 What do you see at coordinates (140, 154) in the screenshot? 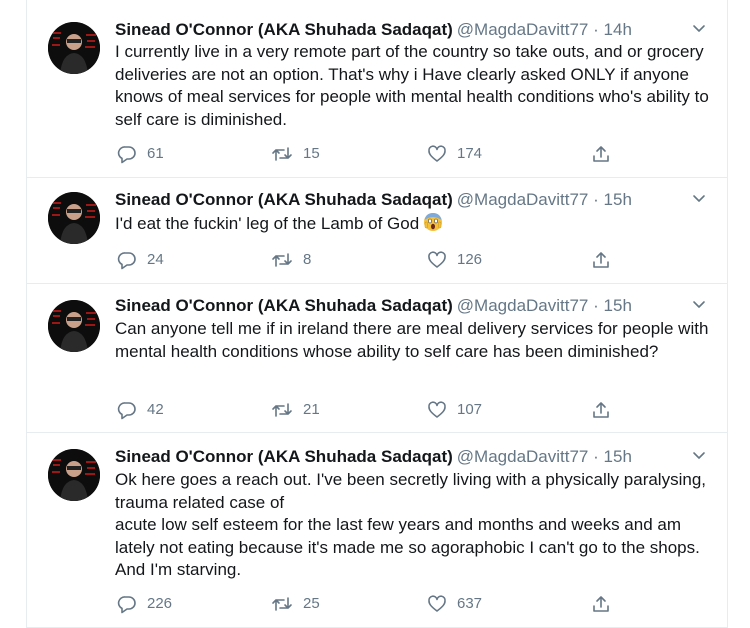
I see `reply-button: 61` at bounding box center [140, 154].